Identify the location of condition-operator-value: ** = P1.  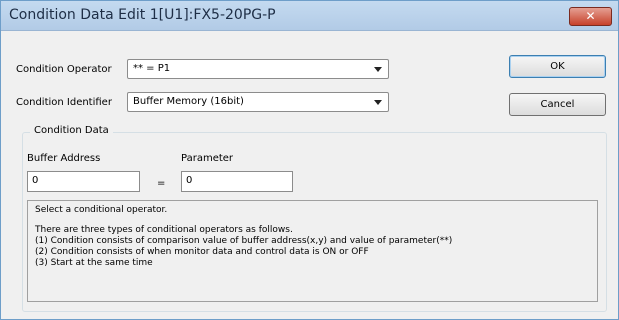
(152, 68).